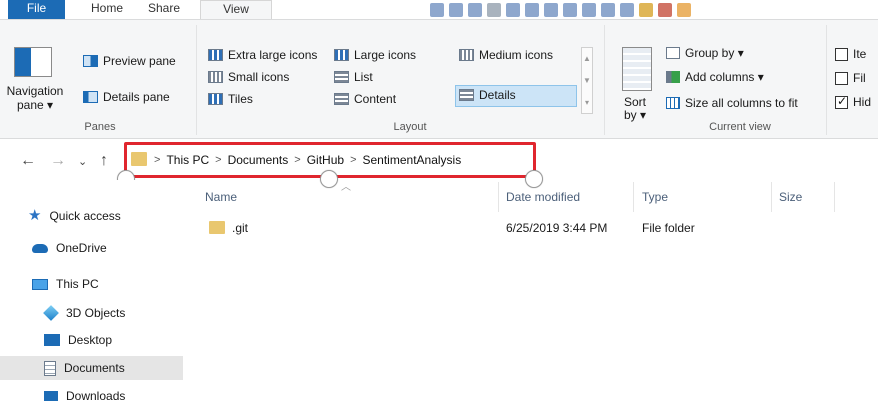  I want to click on list-icon, so click(341, 77).